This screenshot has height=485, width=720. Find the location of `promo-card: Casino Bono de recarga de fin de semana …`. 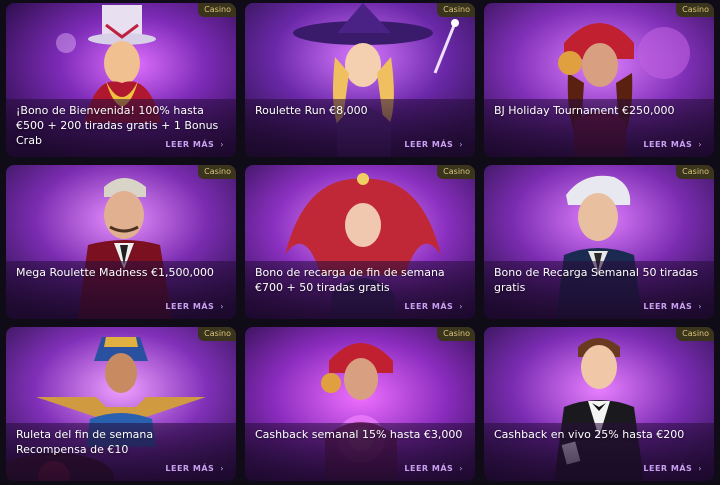

promo-card: Casino Bono de recarga de fin de semana … is located at coordinates (360, 242).